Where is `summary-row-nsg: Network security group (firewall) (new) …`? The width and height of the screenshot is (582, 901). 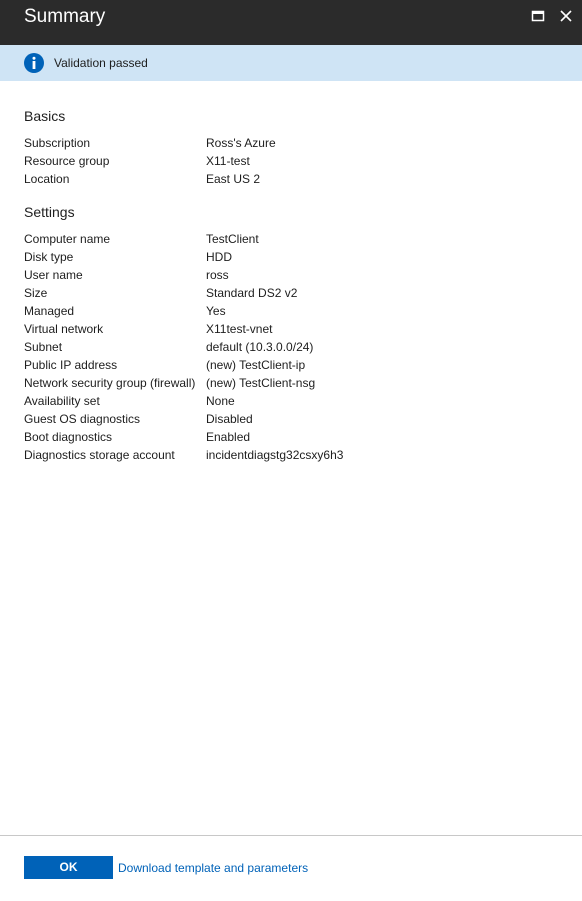
summary-row-nsg: Network security group (firewall) (new) … is located at coordinates (294, 385).